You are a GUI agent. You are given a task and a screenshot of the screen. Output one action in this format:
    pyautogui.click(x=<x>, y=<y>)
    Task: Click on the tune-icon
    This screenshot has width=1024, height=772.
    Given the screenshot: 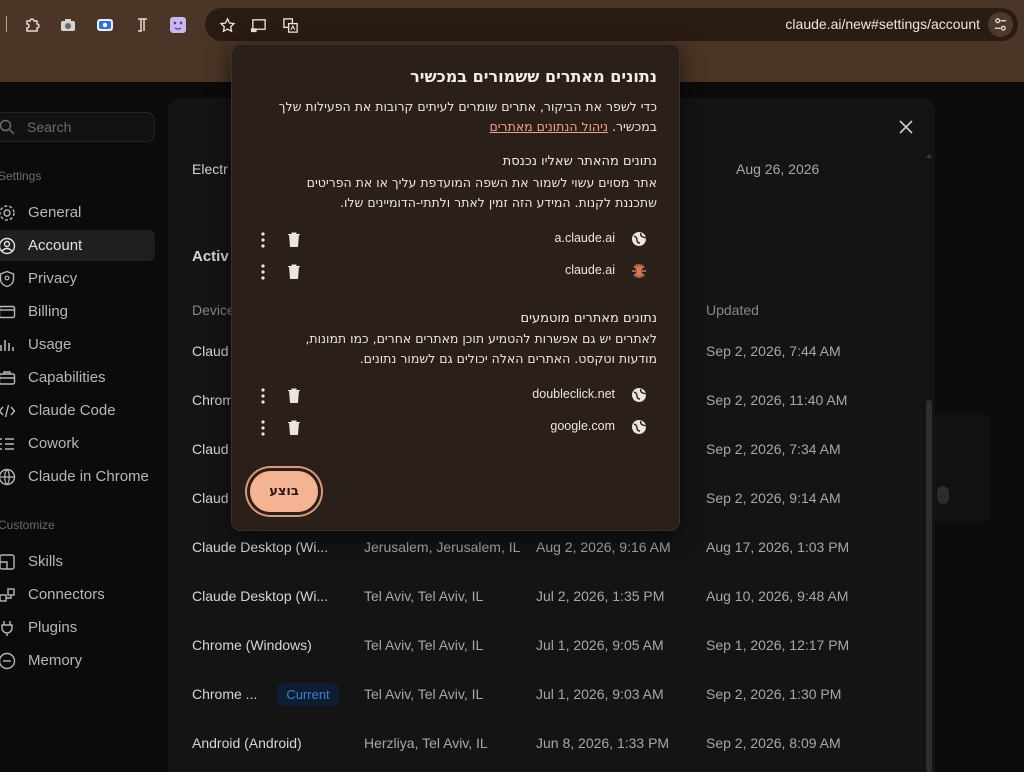 What is the action you would take?
    pyautogui.click(x=1000, y=24)
    